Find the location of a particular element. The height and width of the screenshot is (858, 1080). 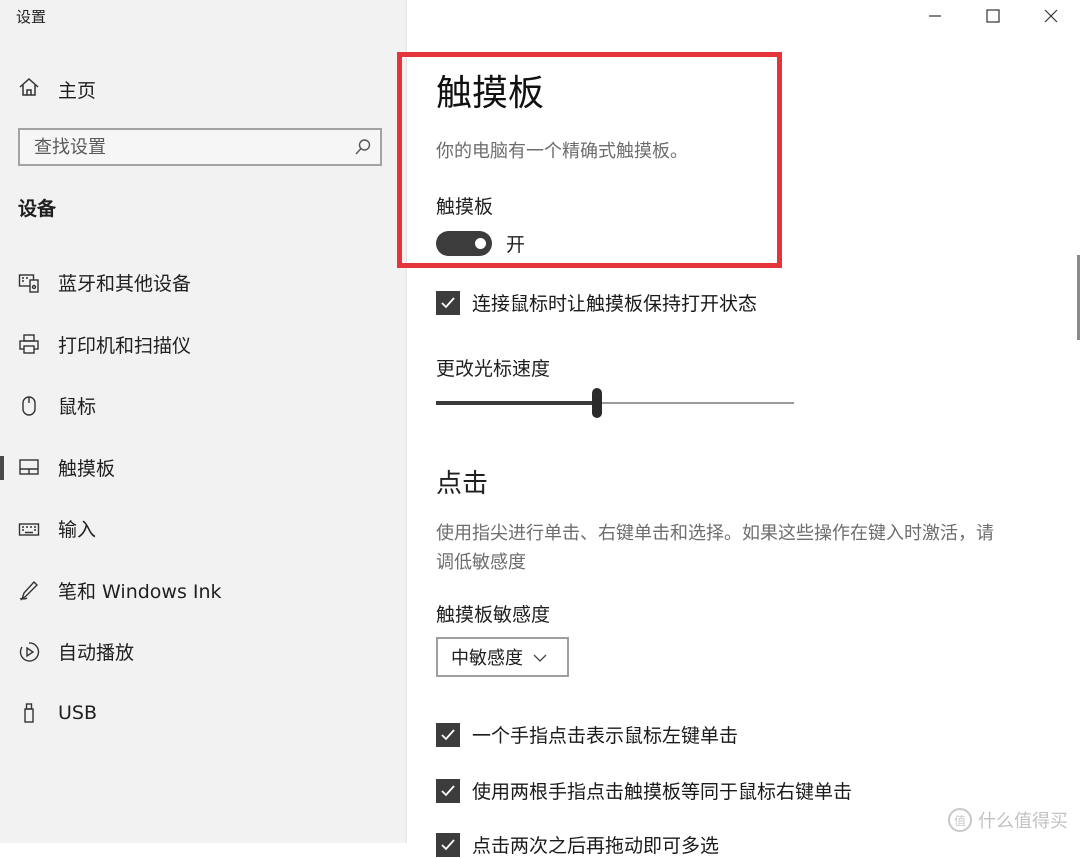

chevron-down-icon is located at coordinates (540, 657).